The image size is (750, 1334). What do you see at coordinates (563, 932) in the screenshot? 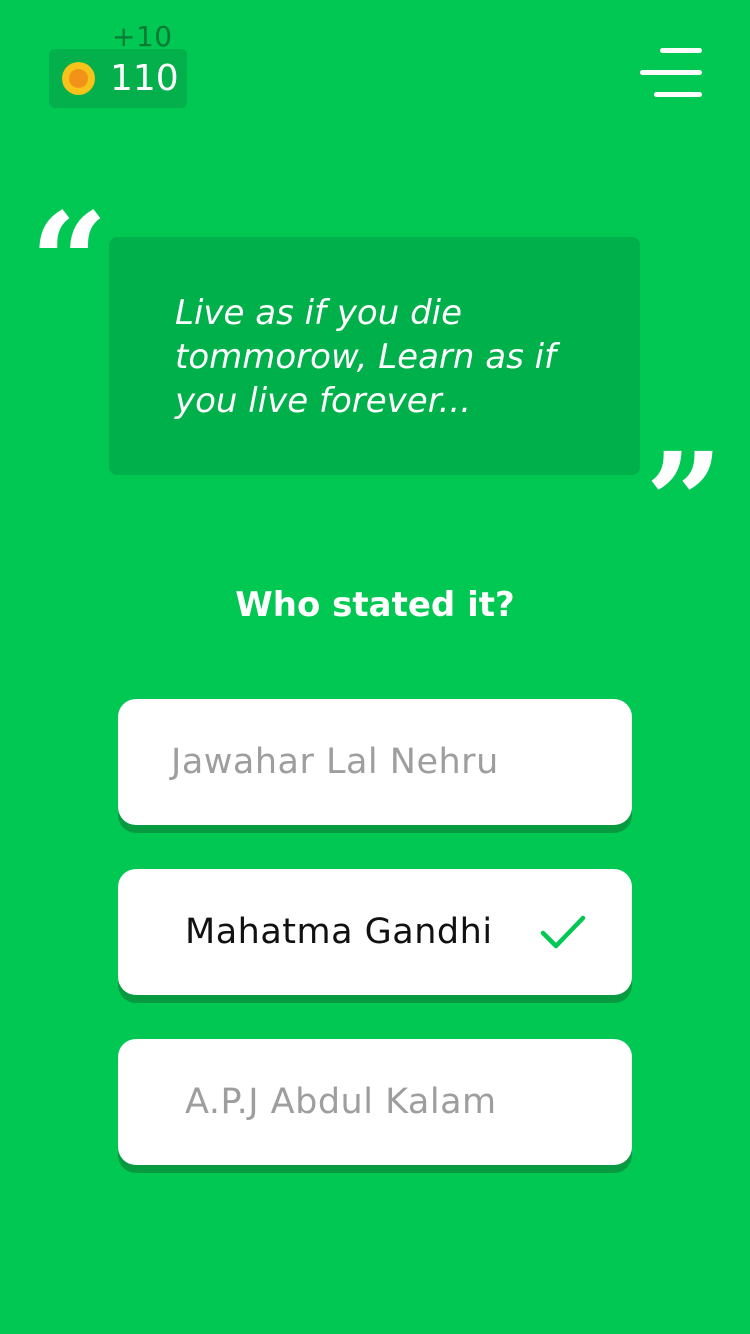
I see `check-icon` at bounding box center [563, 932].